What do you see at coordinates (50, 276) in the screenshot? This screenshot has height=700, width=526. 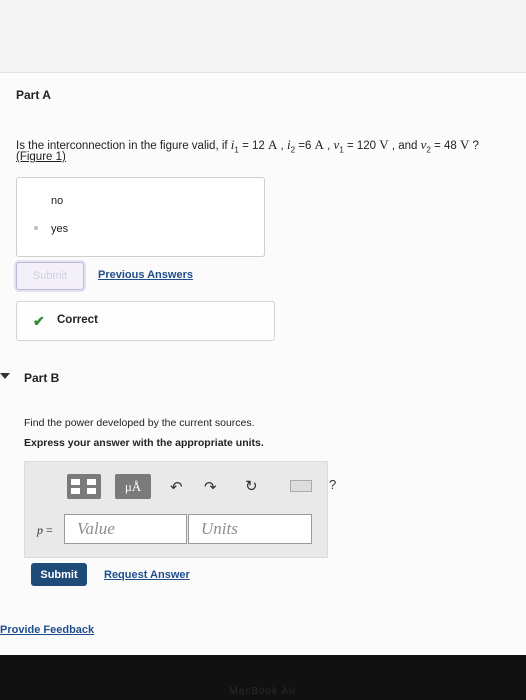 I see `part-a-submit-button: Submit` at bounding box center [50, 276].